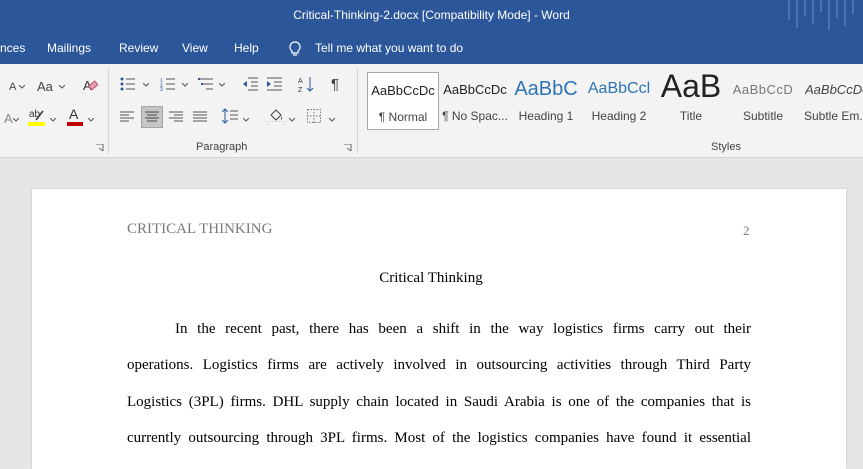 The width and height of the screenshot is (863, 469). Describe the element at coordinates (276, 116) in the screenshot. I see `shading-icon` at that location.